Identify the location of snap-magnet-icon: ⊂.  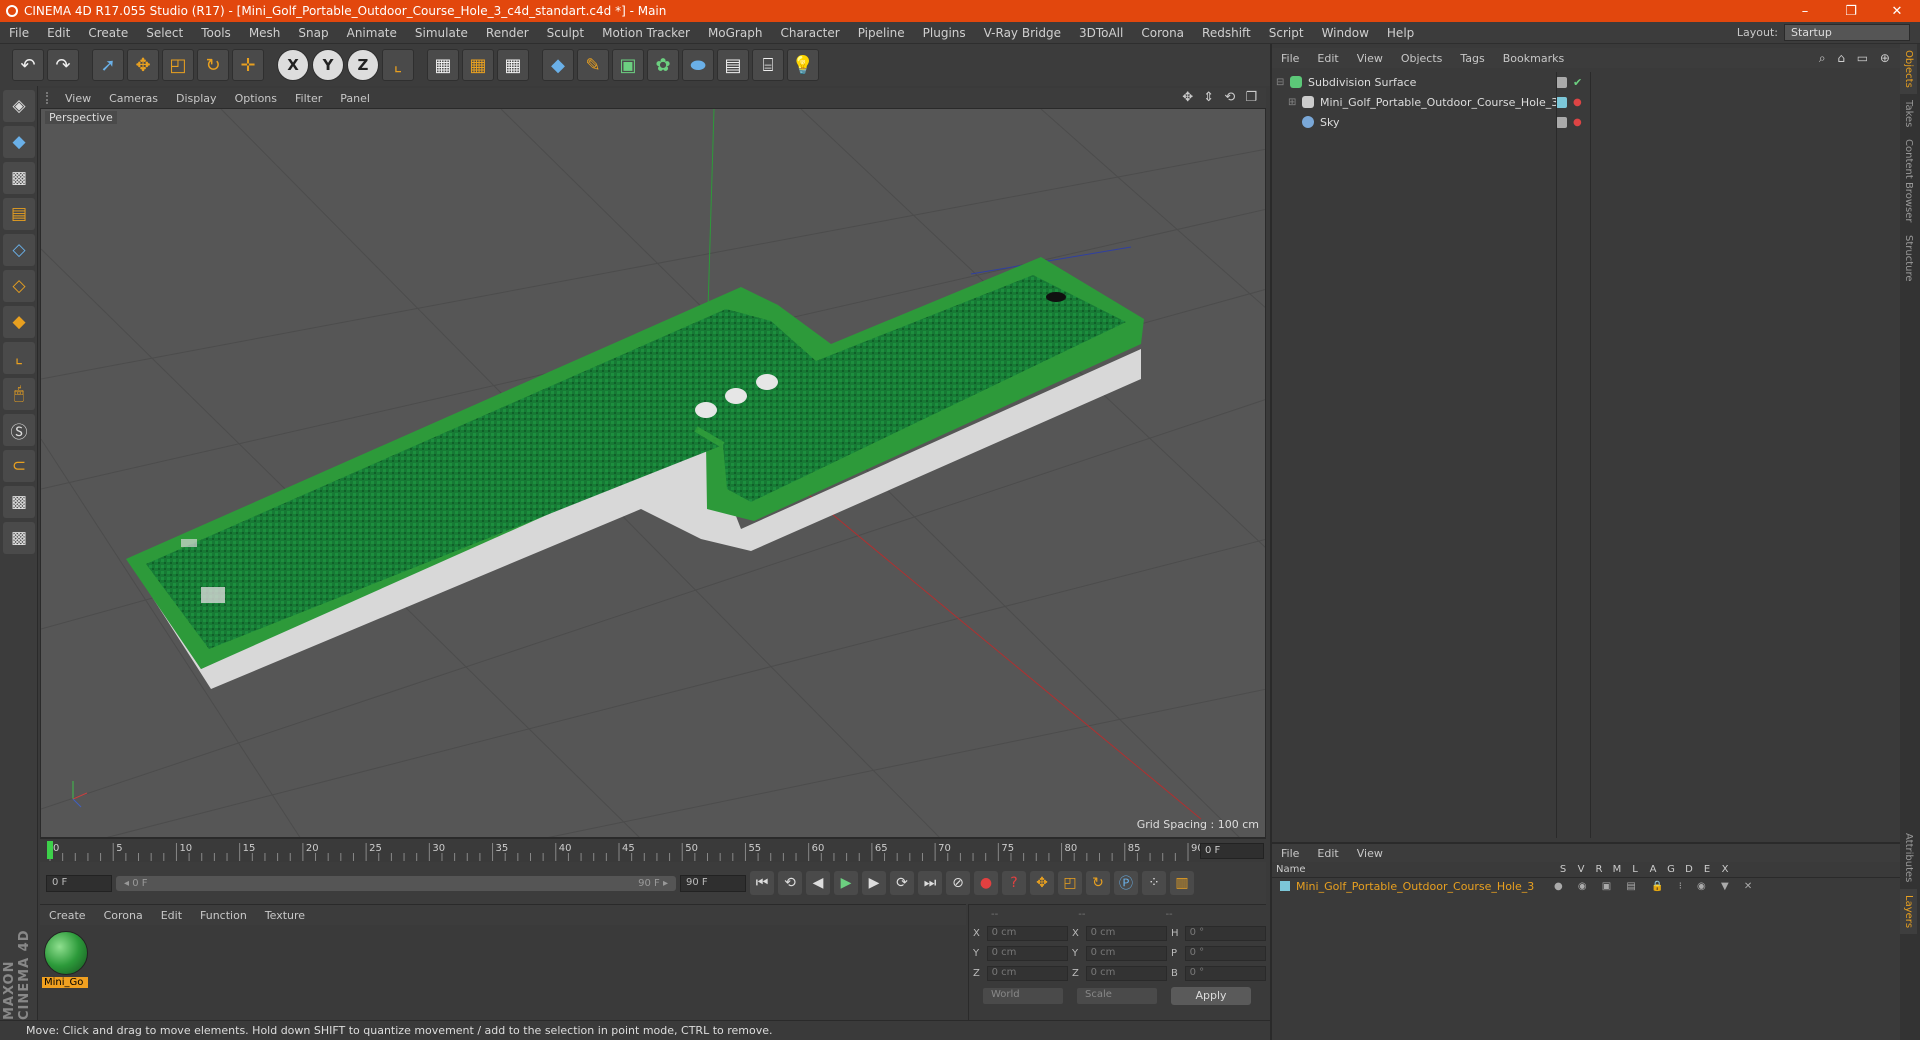
(19, 466).